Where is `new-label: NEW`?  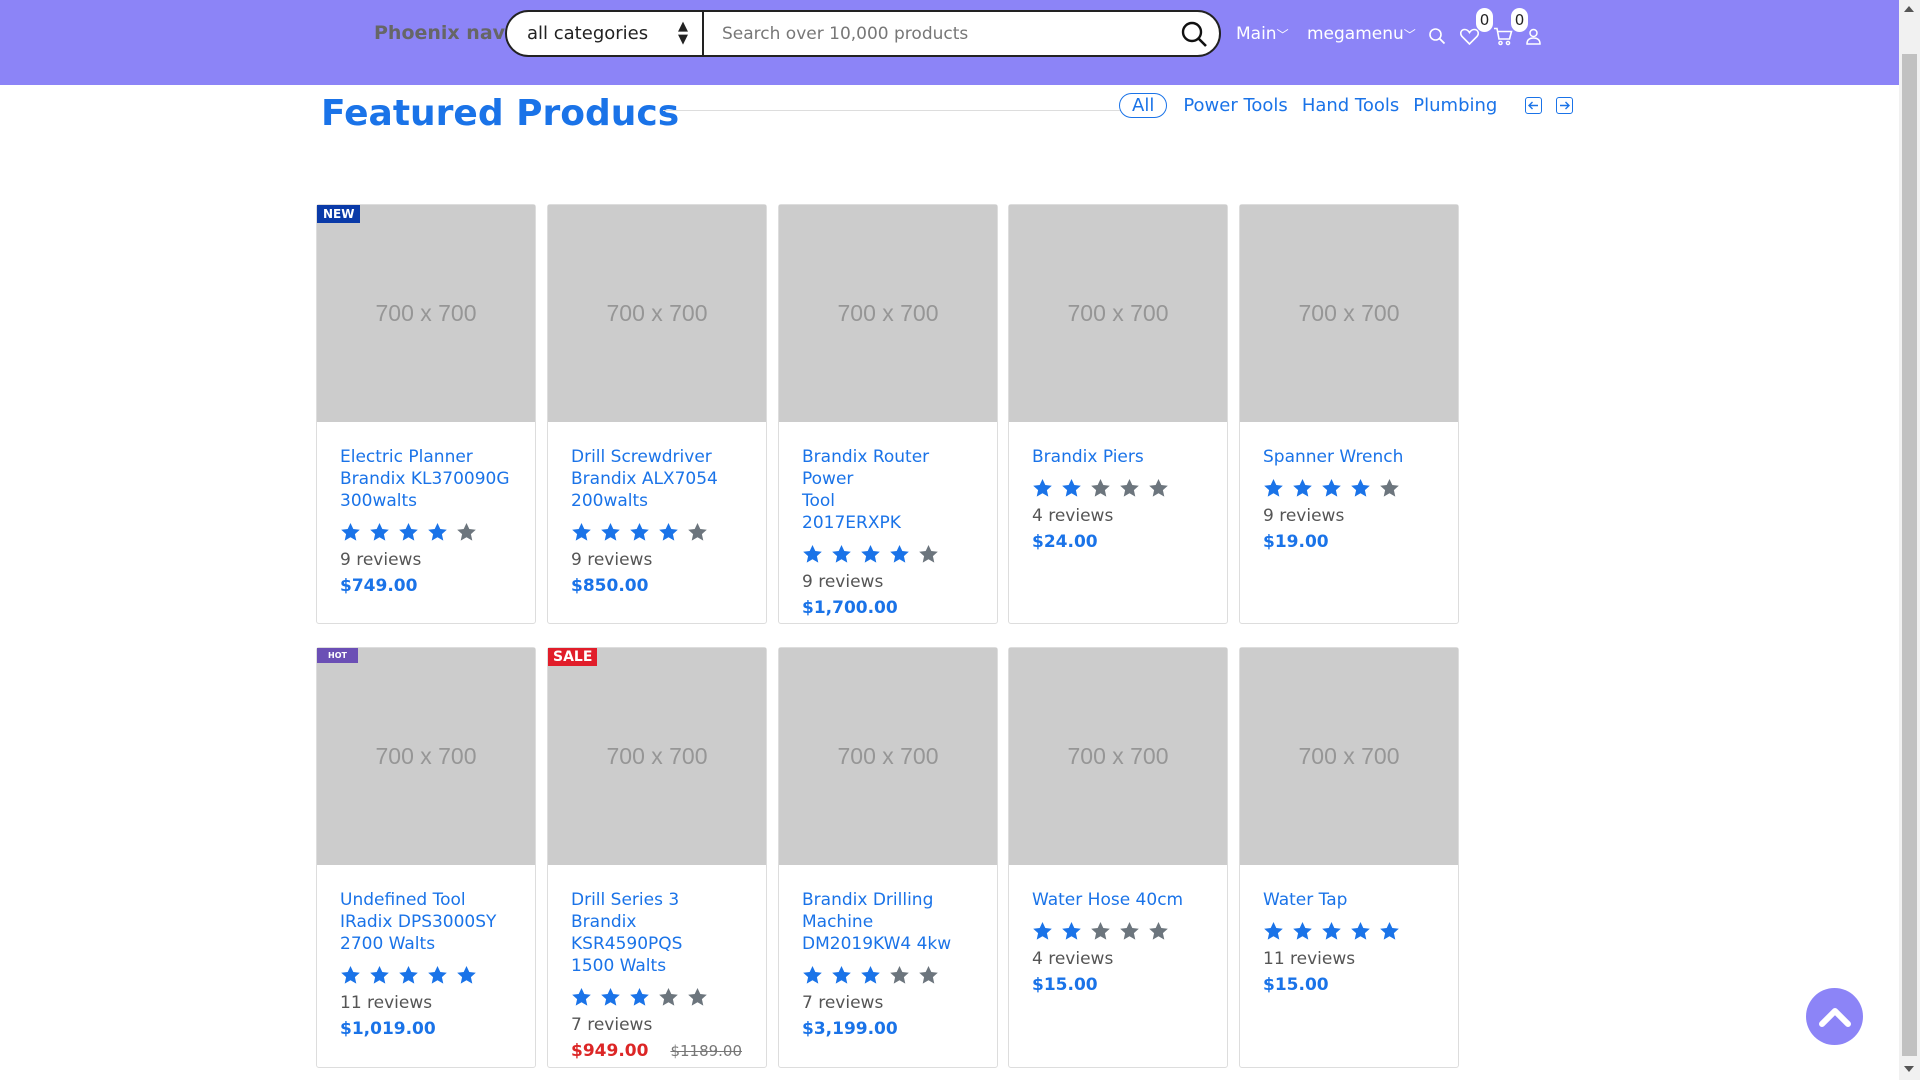 new-label: NEW is located at coordinates (339, 214).